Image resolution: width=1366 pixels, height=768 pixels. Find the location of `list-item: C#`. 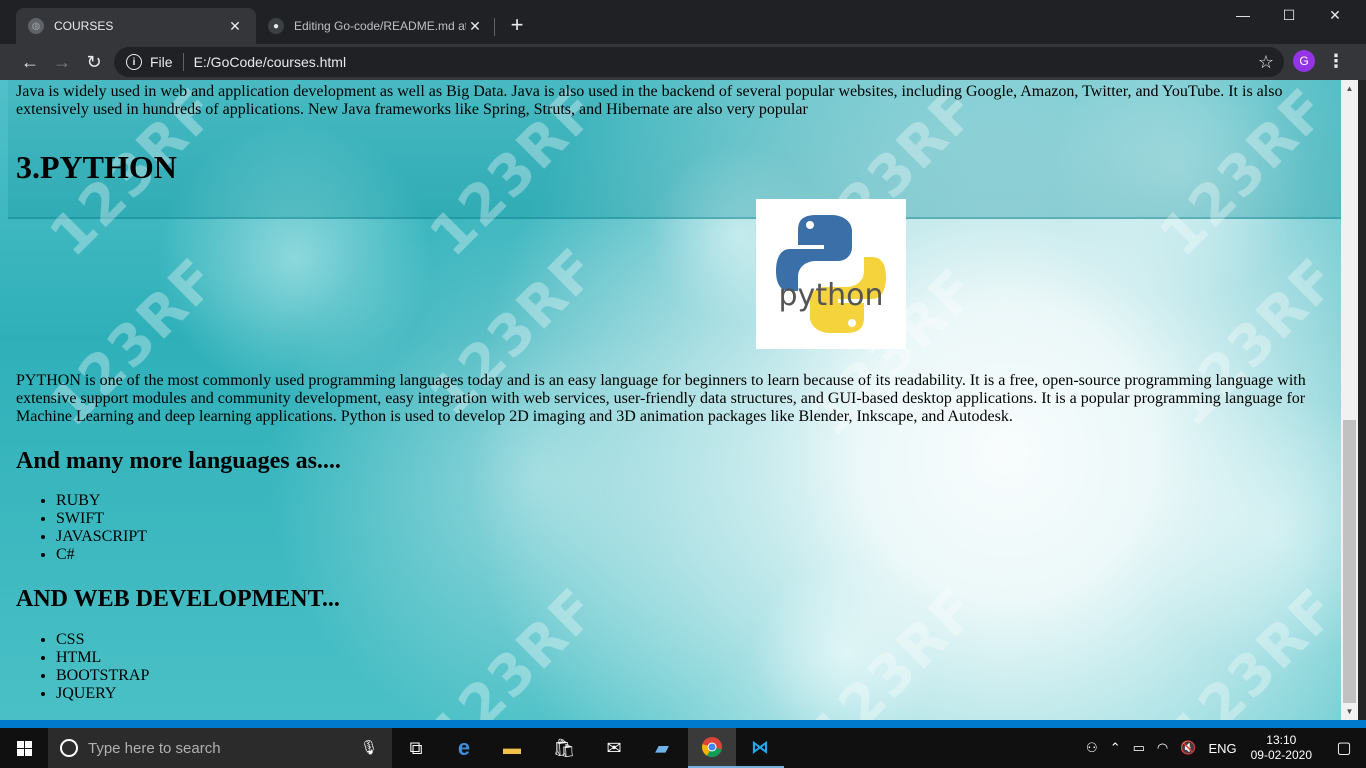

list-item: C# is located at coordinates (101, 555).